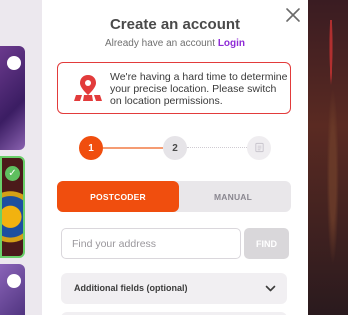 This screenshot has width=348, height=315. Describe the element at coordinates (233, 196) in the screenshot. I see `tab-manual: MANUAL` at that location.